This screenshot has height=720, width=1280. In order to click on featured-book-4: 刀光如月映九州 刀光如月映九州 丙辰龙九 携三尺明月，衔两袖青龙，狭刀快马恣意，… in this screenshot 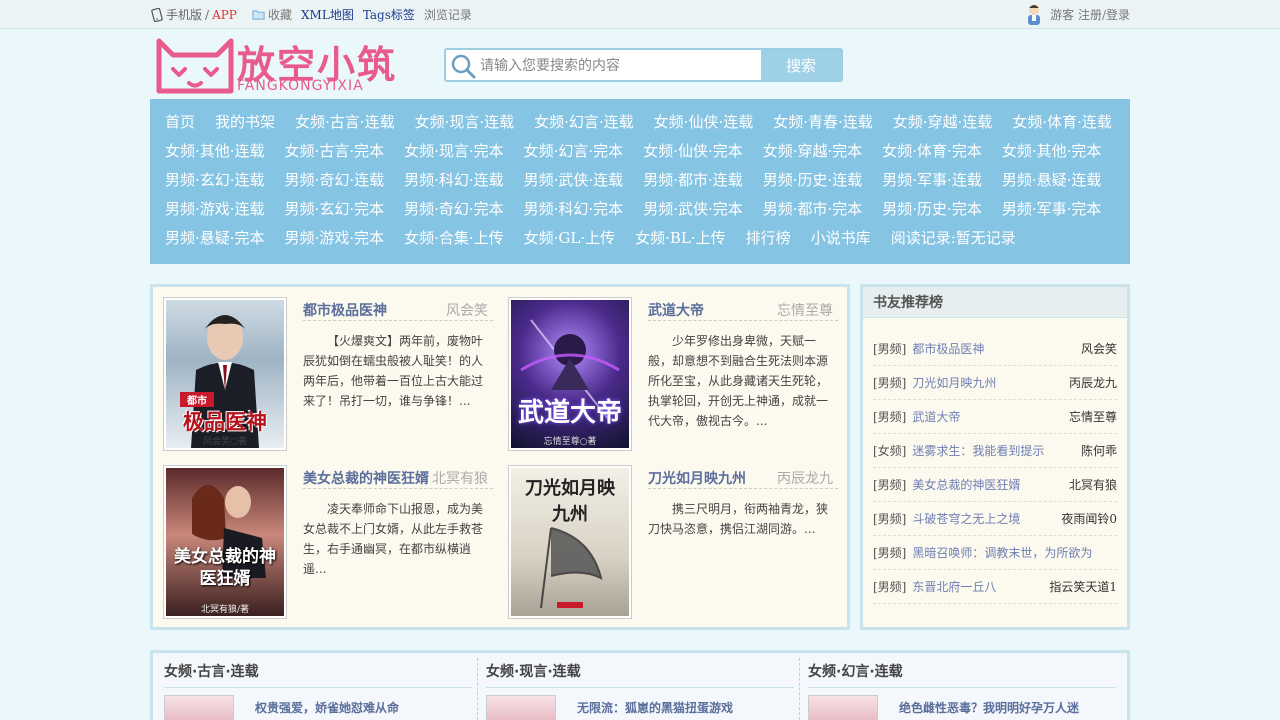, I will do `click(668, 537)`.